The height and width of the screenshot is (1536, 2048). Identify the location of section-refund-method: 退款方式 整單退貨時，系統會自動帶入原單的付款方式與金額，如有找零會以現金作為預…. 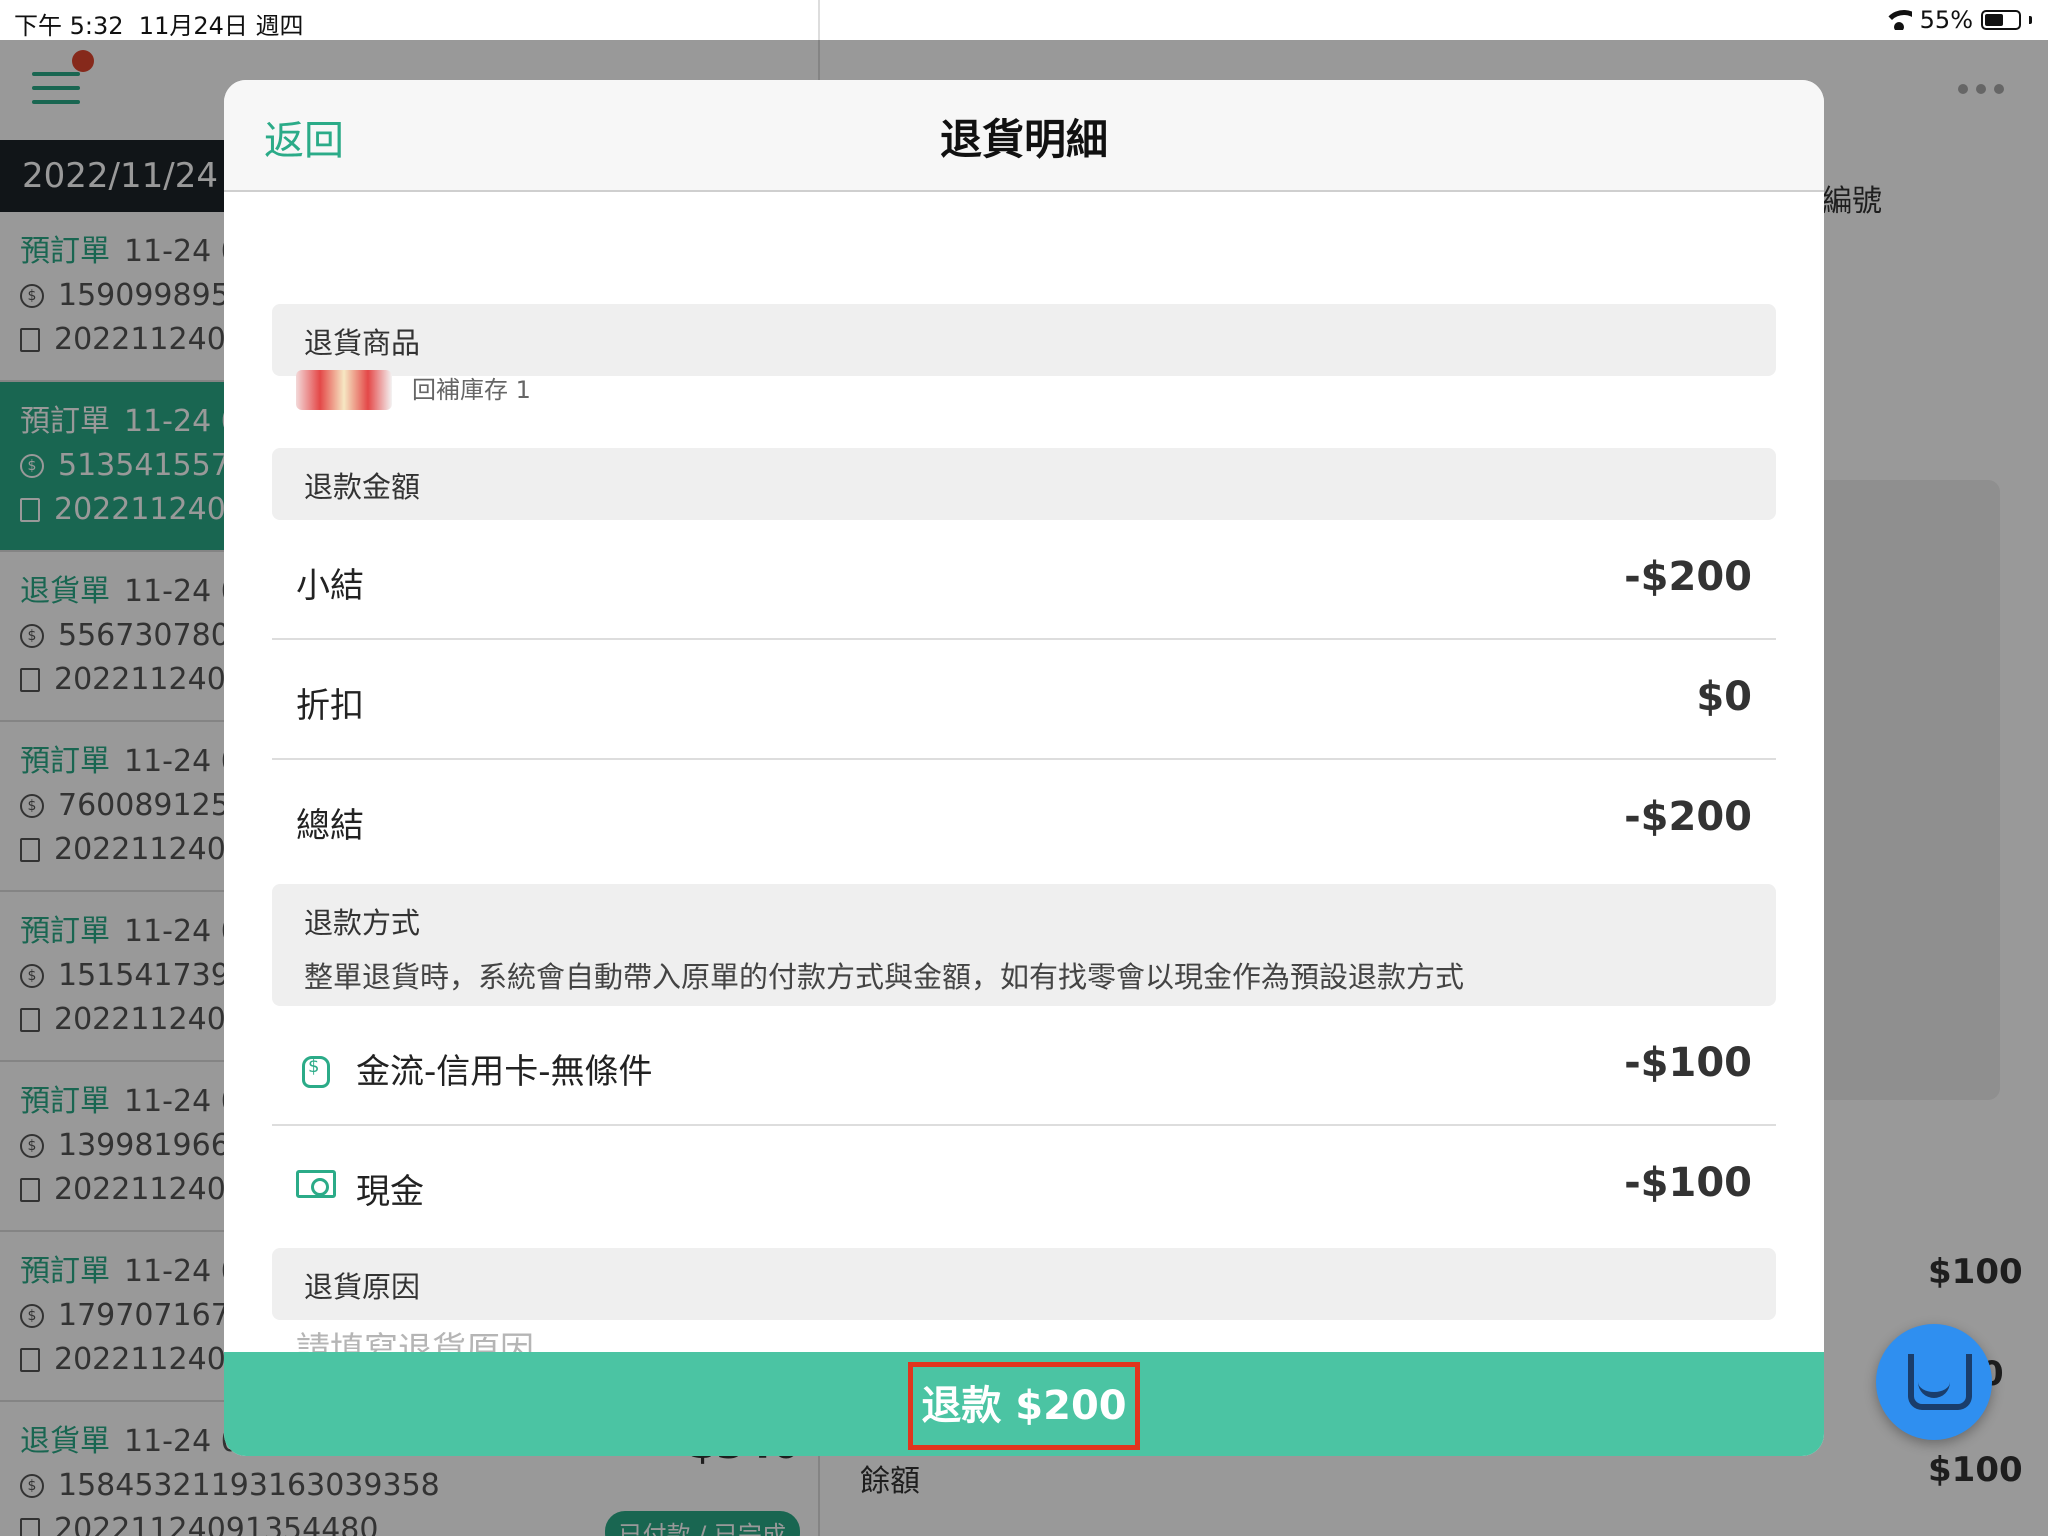
(1024, 945).